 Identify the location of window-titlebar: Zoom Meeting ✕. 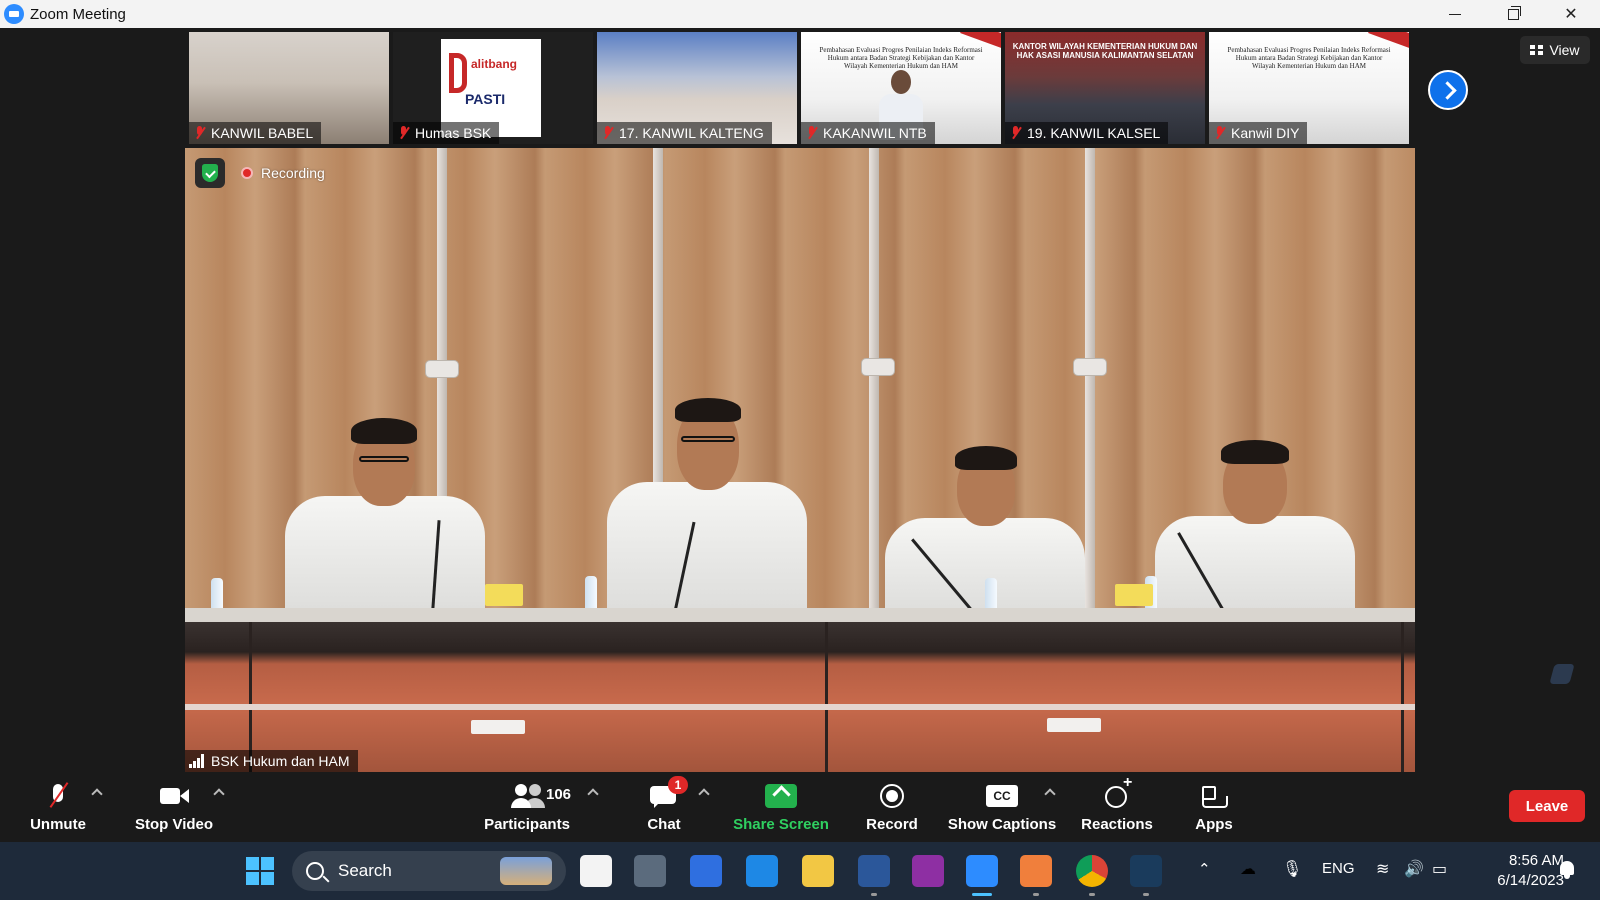
(800, 14).